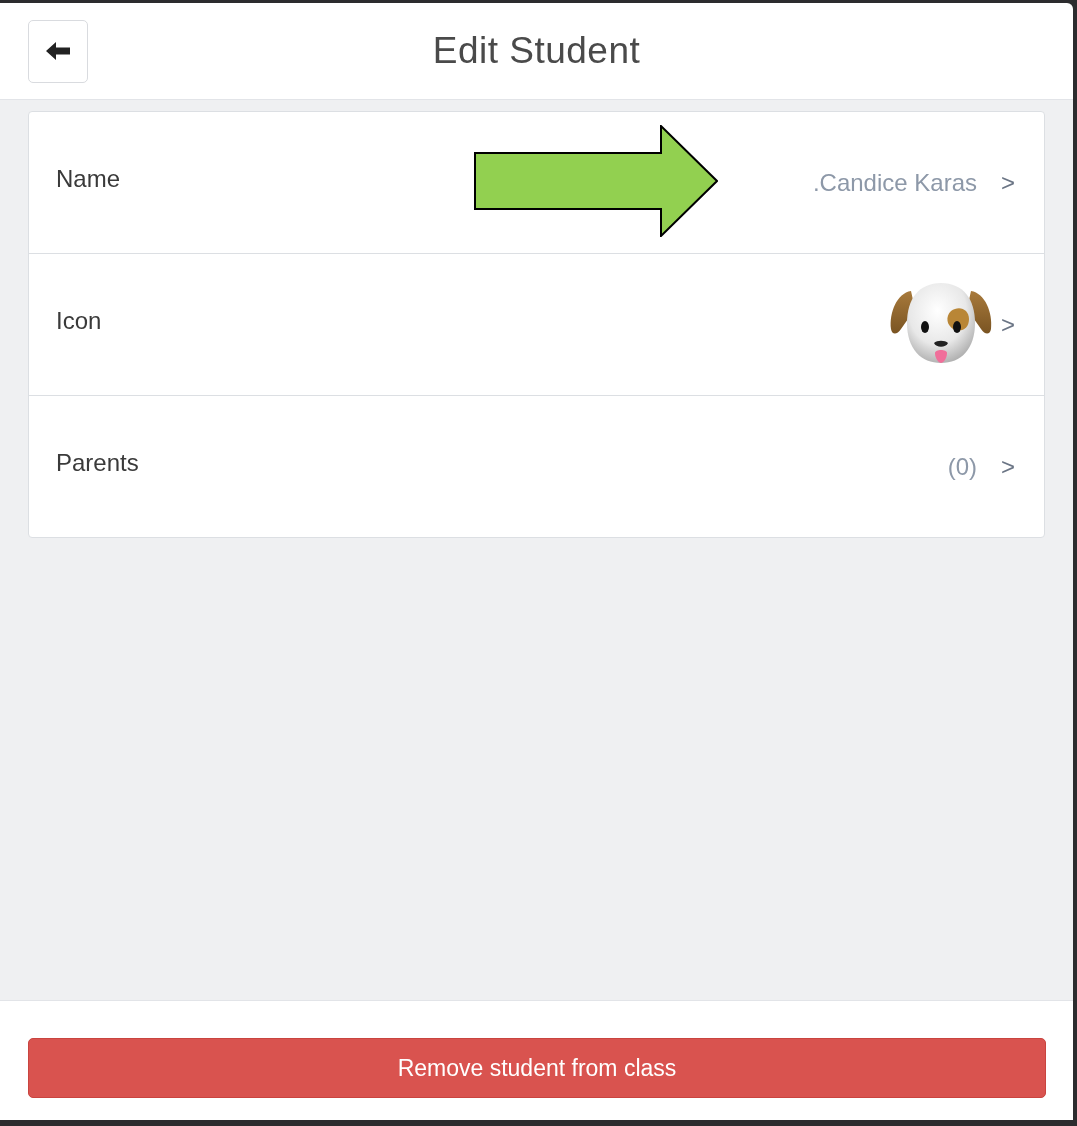  Describe the element at coordinates (894, 182) in the screenshot. I see `row-value: .Candice Karas` at that location.